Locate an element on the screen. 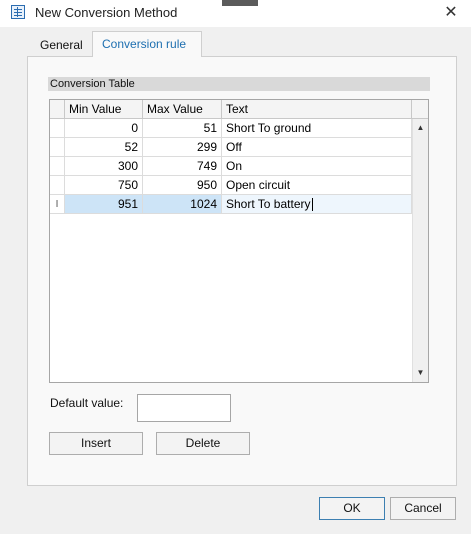 The width and height of the screenshot is (471, 534). table-row: 52 299 Off is located at coordinates (231, 147).